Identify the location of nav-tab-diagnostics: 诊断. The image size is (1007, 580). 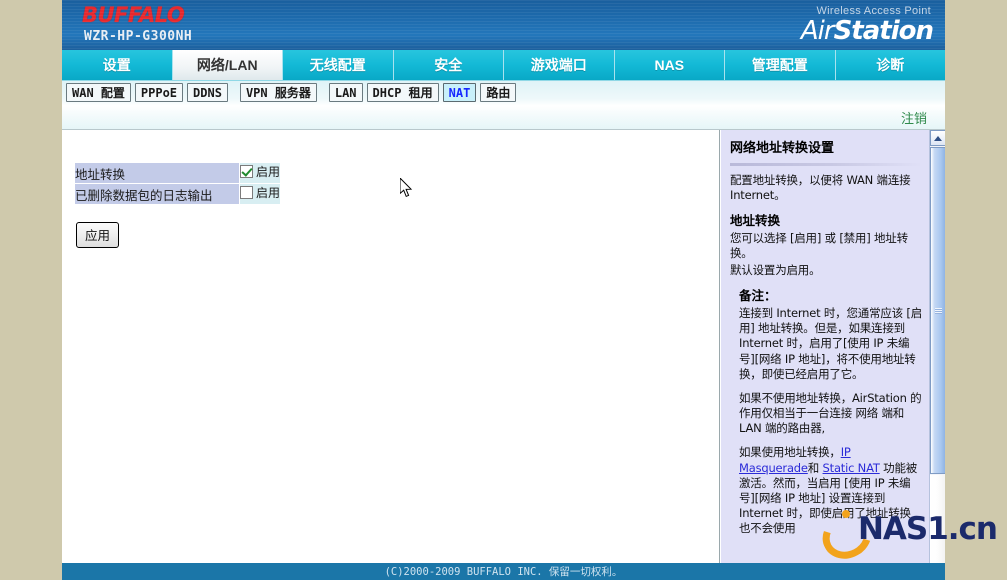
(890, 65).